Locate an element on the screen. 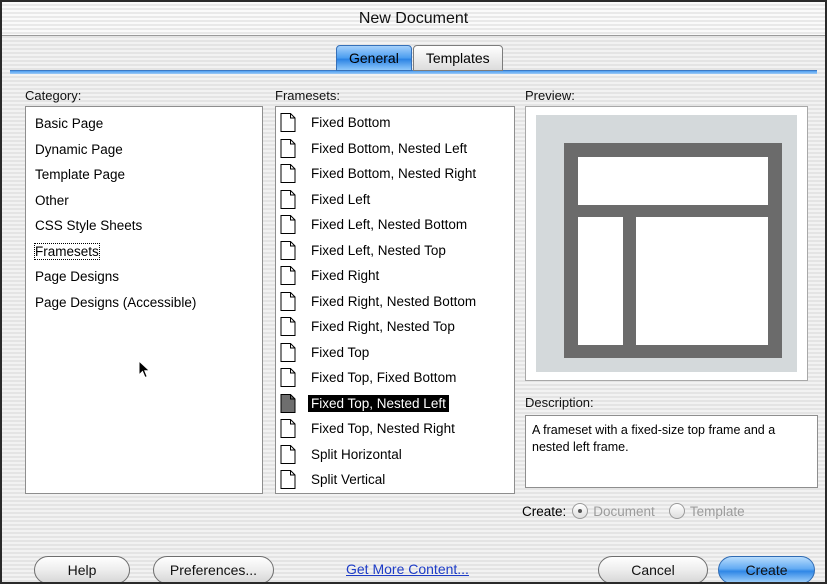 The image size is (827, 584). frameset-item-label: Fixed Top, Fixed Bottom is located at coordinates (384, 378).